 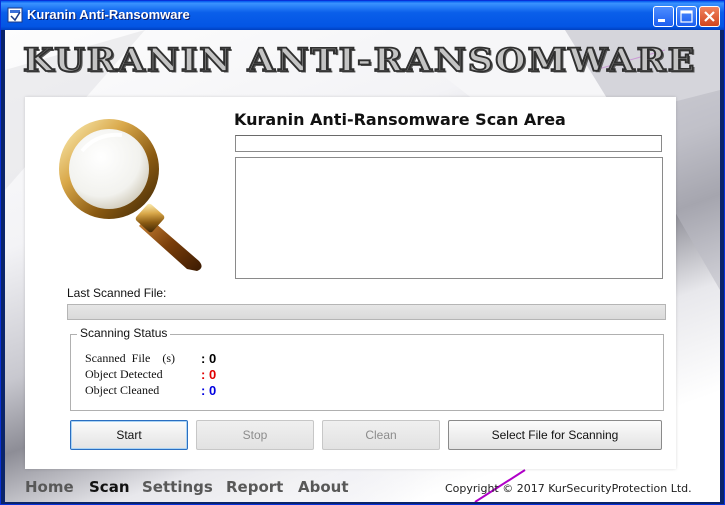 I want to click on close-icon, so click(x=709, y=16).